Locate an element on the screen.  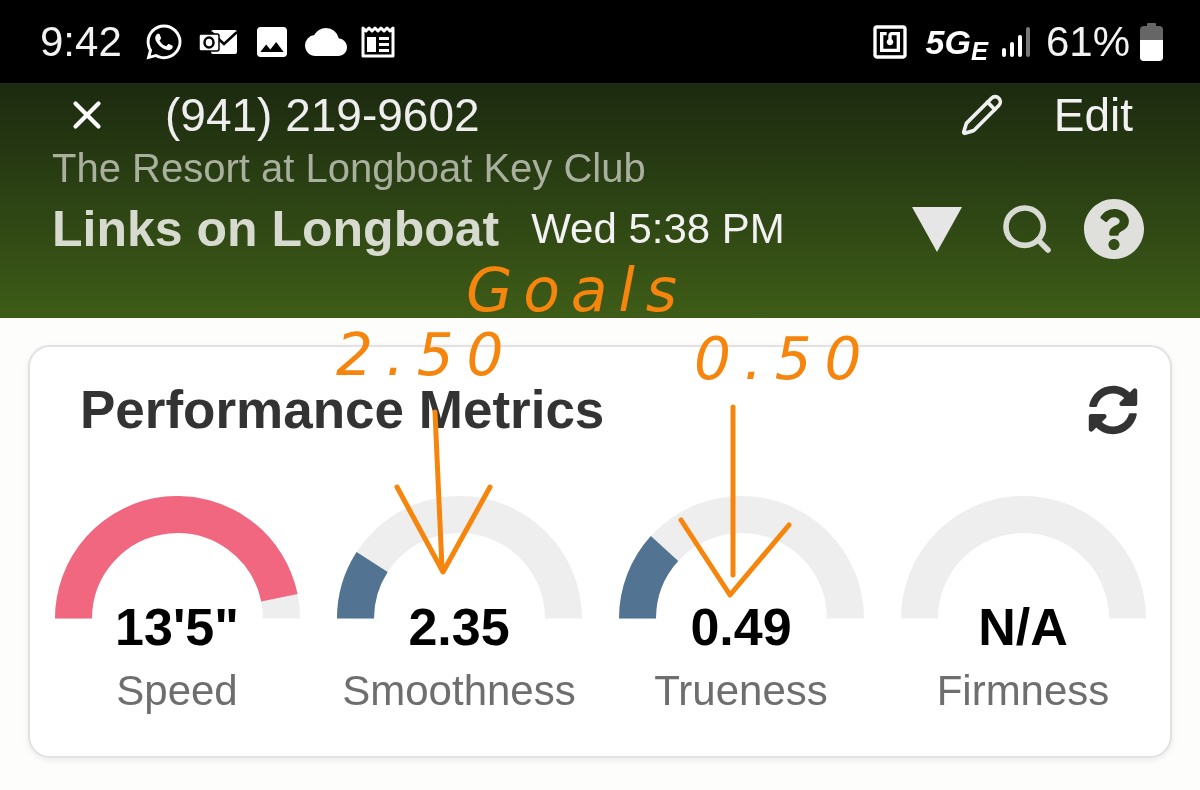
header-subtitle: The Resort at Longboat Key Club is located at coordinates (349, 168).